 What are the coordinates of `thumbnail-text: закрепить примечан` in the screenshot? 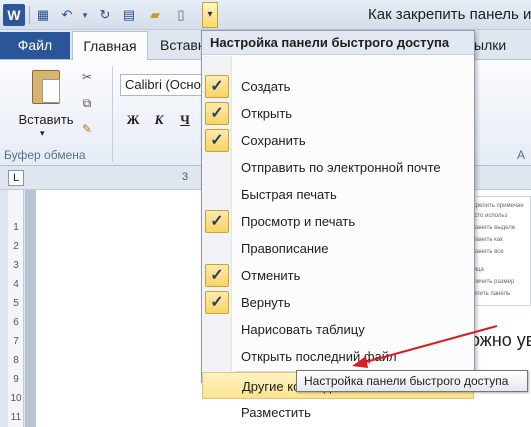 It's located at (495, 206).